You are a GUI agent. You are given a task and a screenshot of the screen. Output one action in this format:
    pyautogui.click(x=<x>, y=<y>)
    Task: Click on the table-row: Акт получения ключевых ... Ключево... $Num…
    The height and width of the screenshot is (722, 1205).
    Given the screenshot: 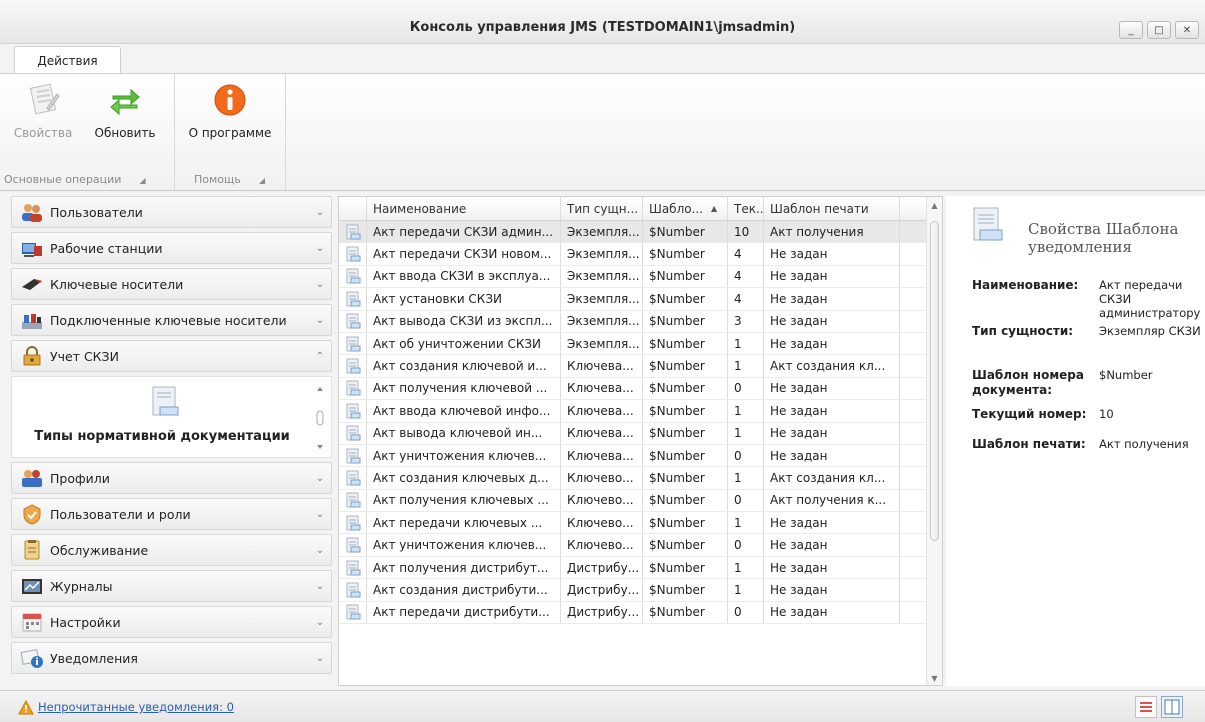 What is the action you would take?
    pyautogui.click(x=640, y=501)
    